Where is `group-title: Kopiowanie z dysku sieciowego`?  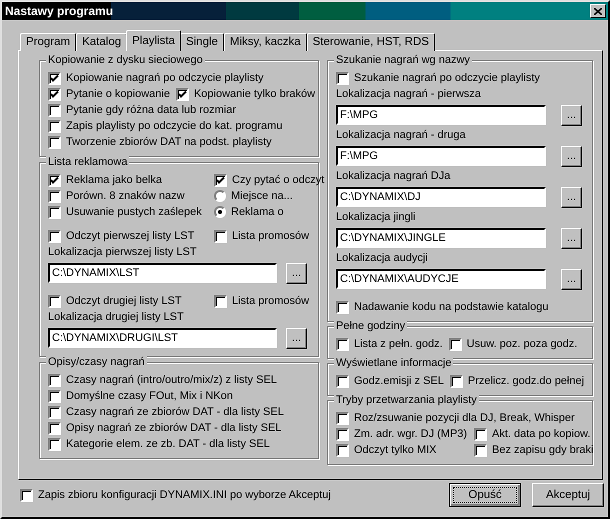 group-title: Kopiowanie z dysku sieciowego is located at coordinates (125, 60).